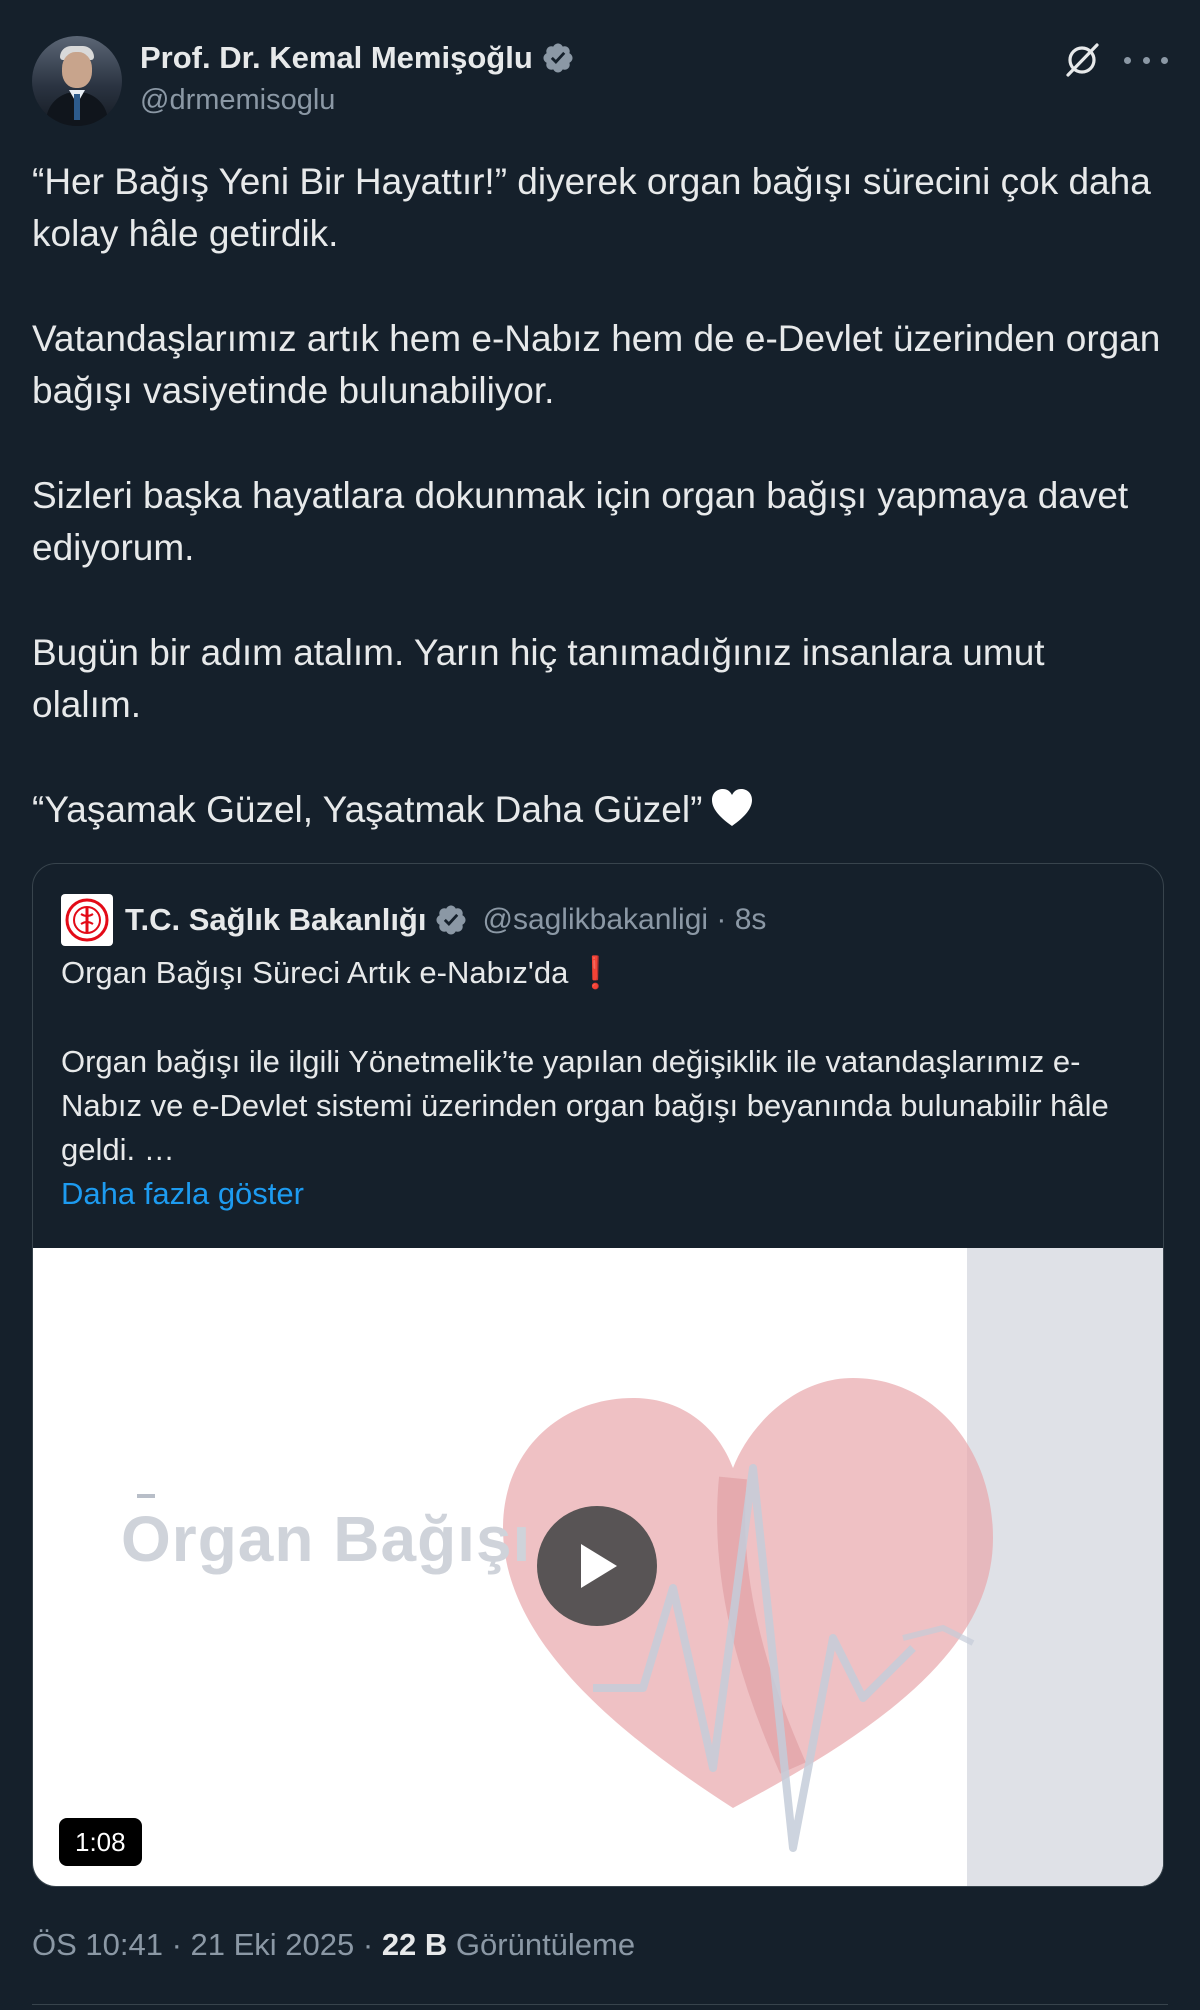  Describe the element at coordinates (732, 807) in the screenshot. I see `white-heart-icon` at that location.